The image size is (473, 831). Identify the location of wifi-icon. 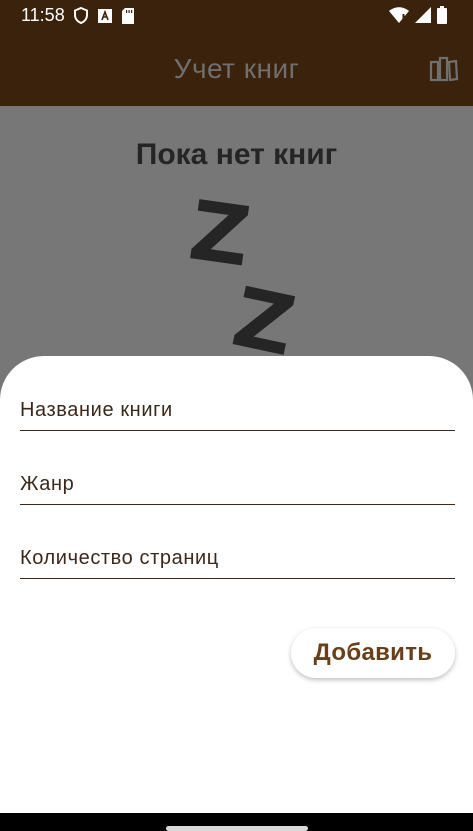
(399, 17).